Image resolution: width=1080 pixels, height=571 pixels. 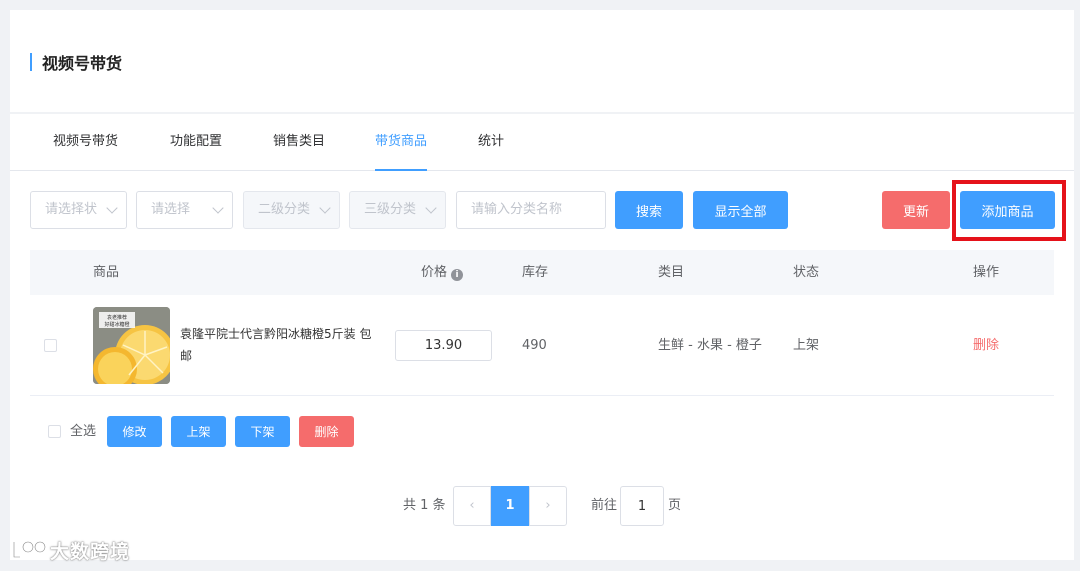 What do you see at coordinates (548, 506) in the screenshot?
I see `next-page-button: ›` at bounding box center [548, 506].